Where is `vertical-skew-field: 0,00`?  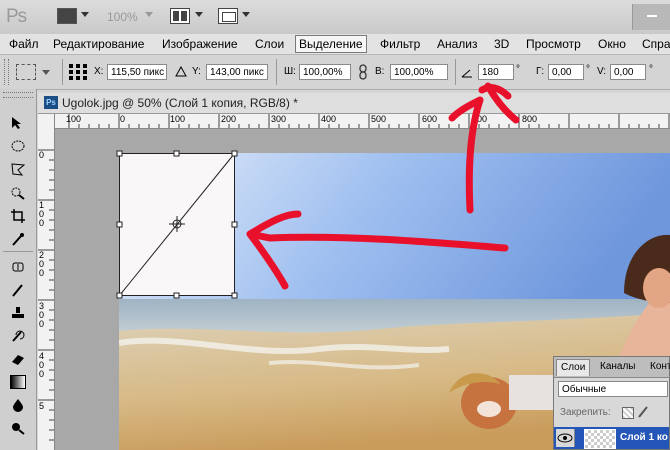 vertical-skew-field: 0,00 is located at coordinates (628, 72).